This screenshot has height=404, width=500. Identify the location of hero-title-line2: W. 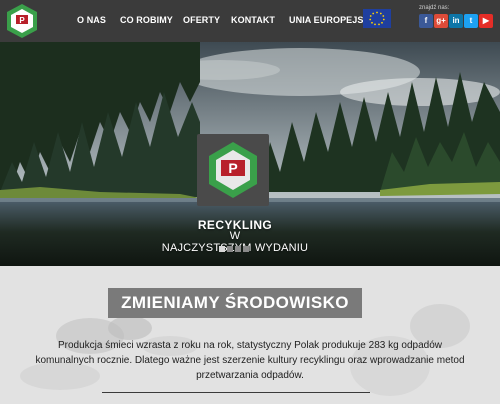
(235, 236).